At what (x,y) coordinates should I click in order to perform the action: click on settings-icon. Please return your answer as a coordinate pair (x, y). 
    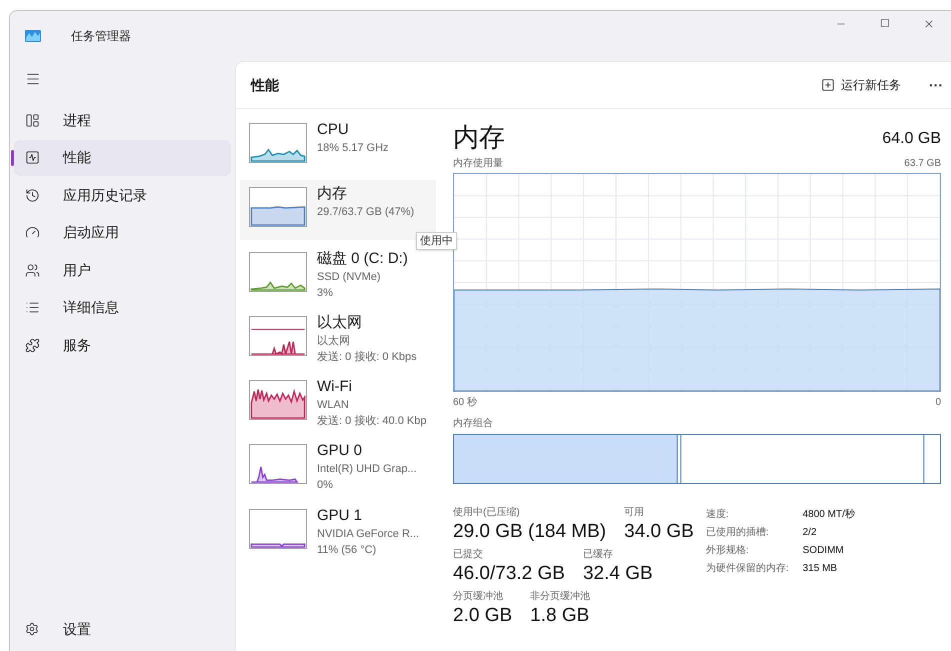
    Looking at the image, I should click on (32, 629).